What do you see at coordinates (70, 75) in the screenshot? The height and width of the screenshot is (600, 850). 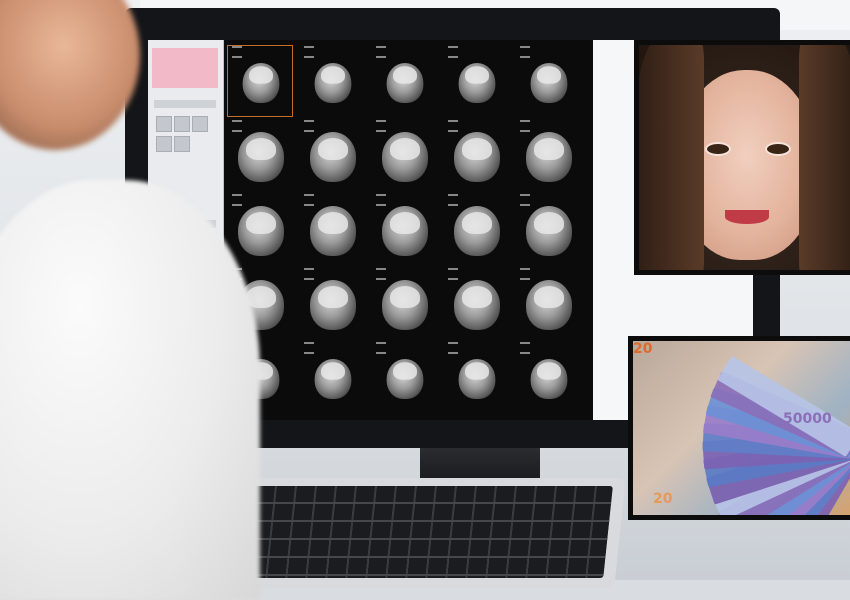 I see `person-head` at bounding box center [70, 75].